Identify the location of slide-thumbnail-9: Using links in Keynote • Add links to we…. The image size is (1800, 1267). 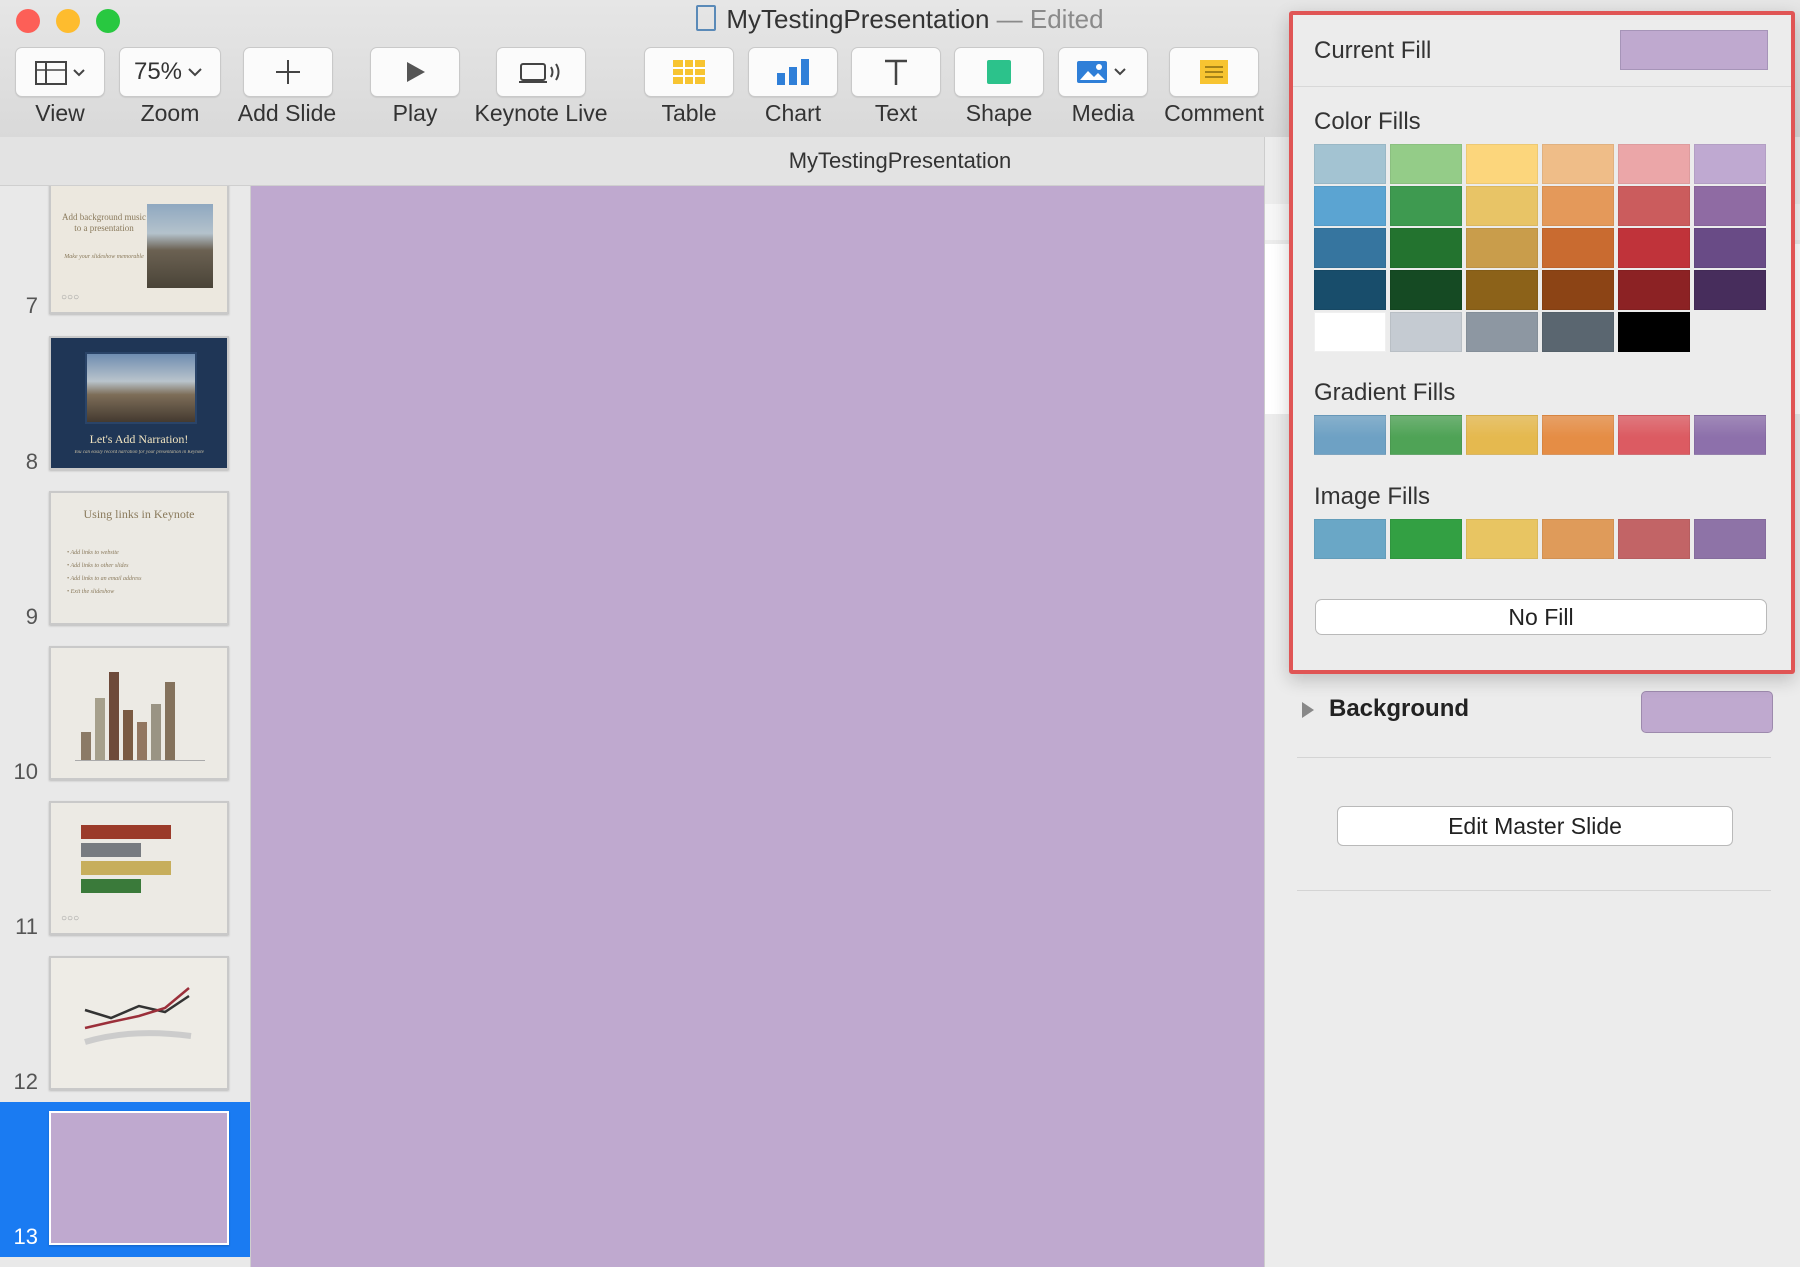
(139, 558).